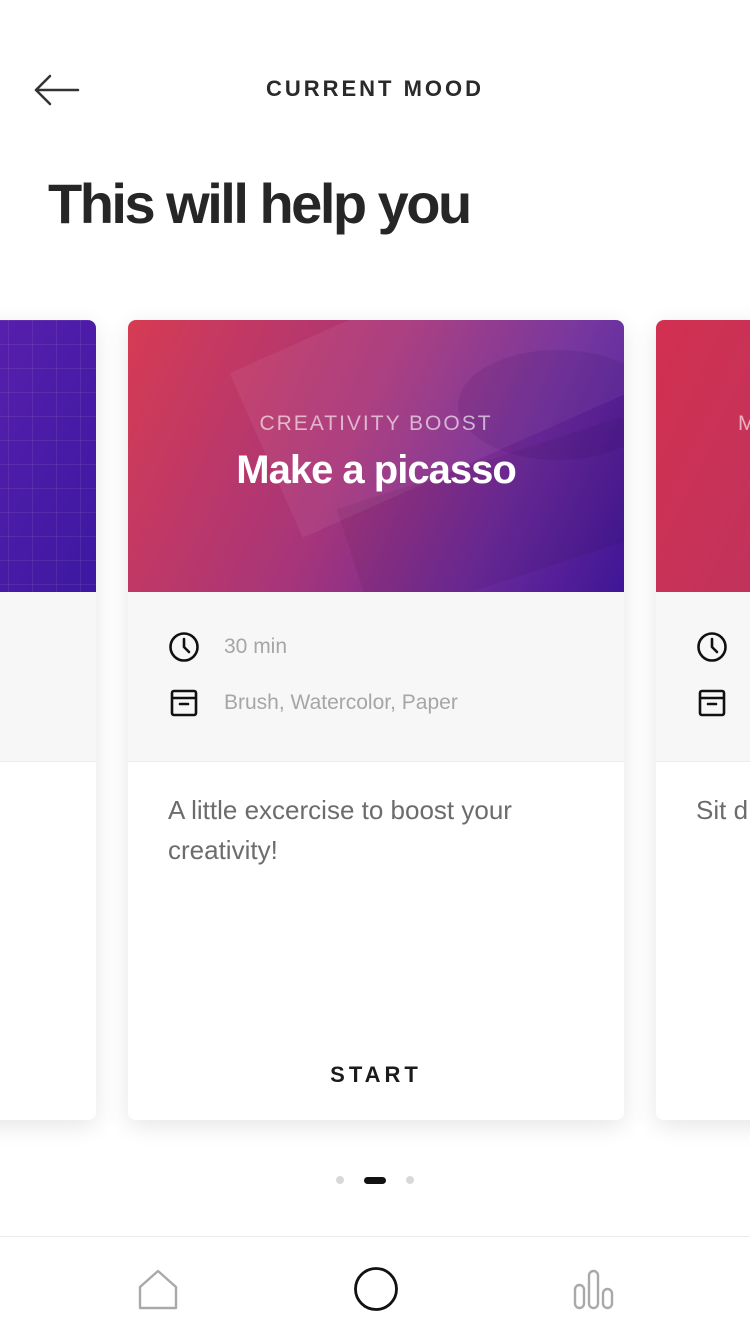  Describe the element at coordinates (341, 702) in the screenshot. I see `materials-text: Brush, Watercolor, Paper` at that location.